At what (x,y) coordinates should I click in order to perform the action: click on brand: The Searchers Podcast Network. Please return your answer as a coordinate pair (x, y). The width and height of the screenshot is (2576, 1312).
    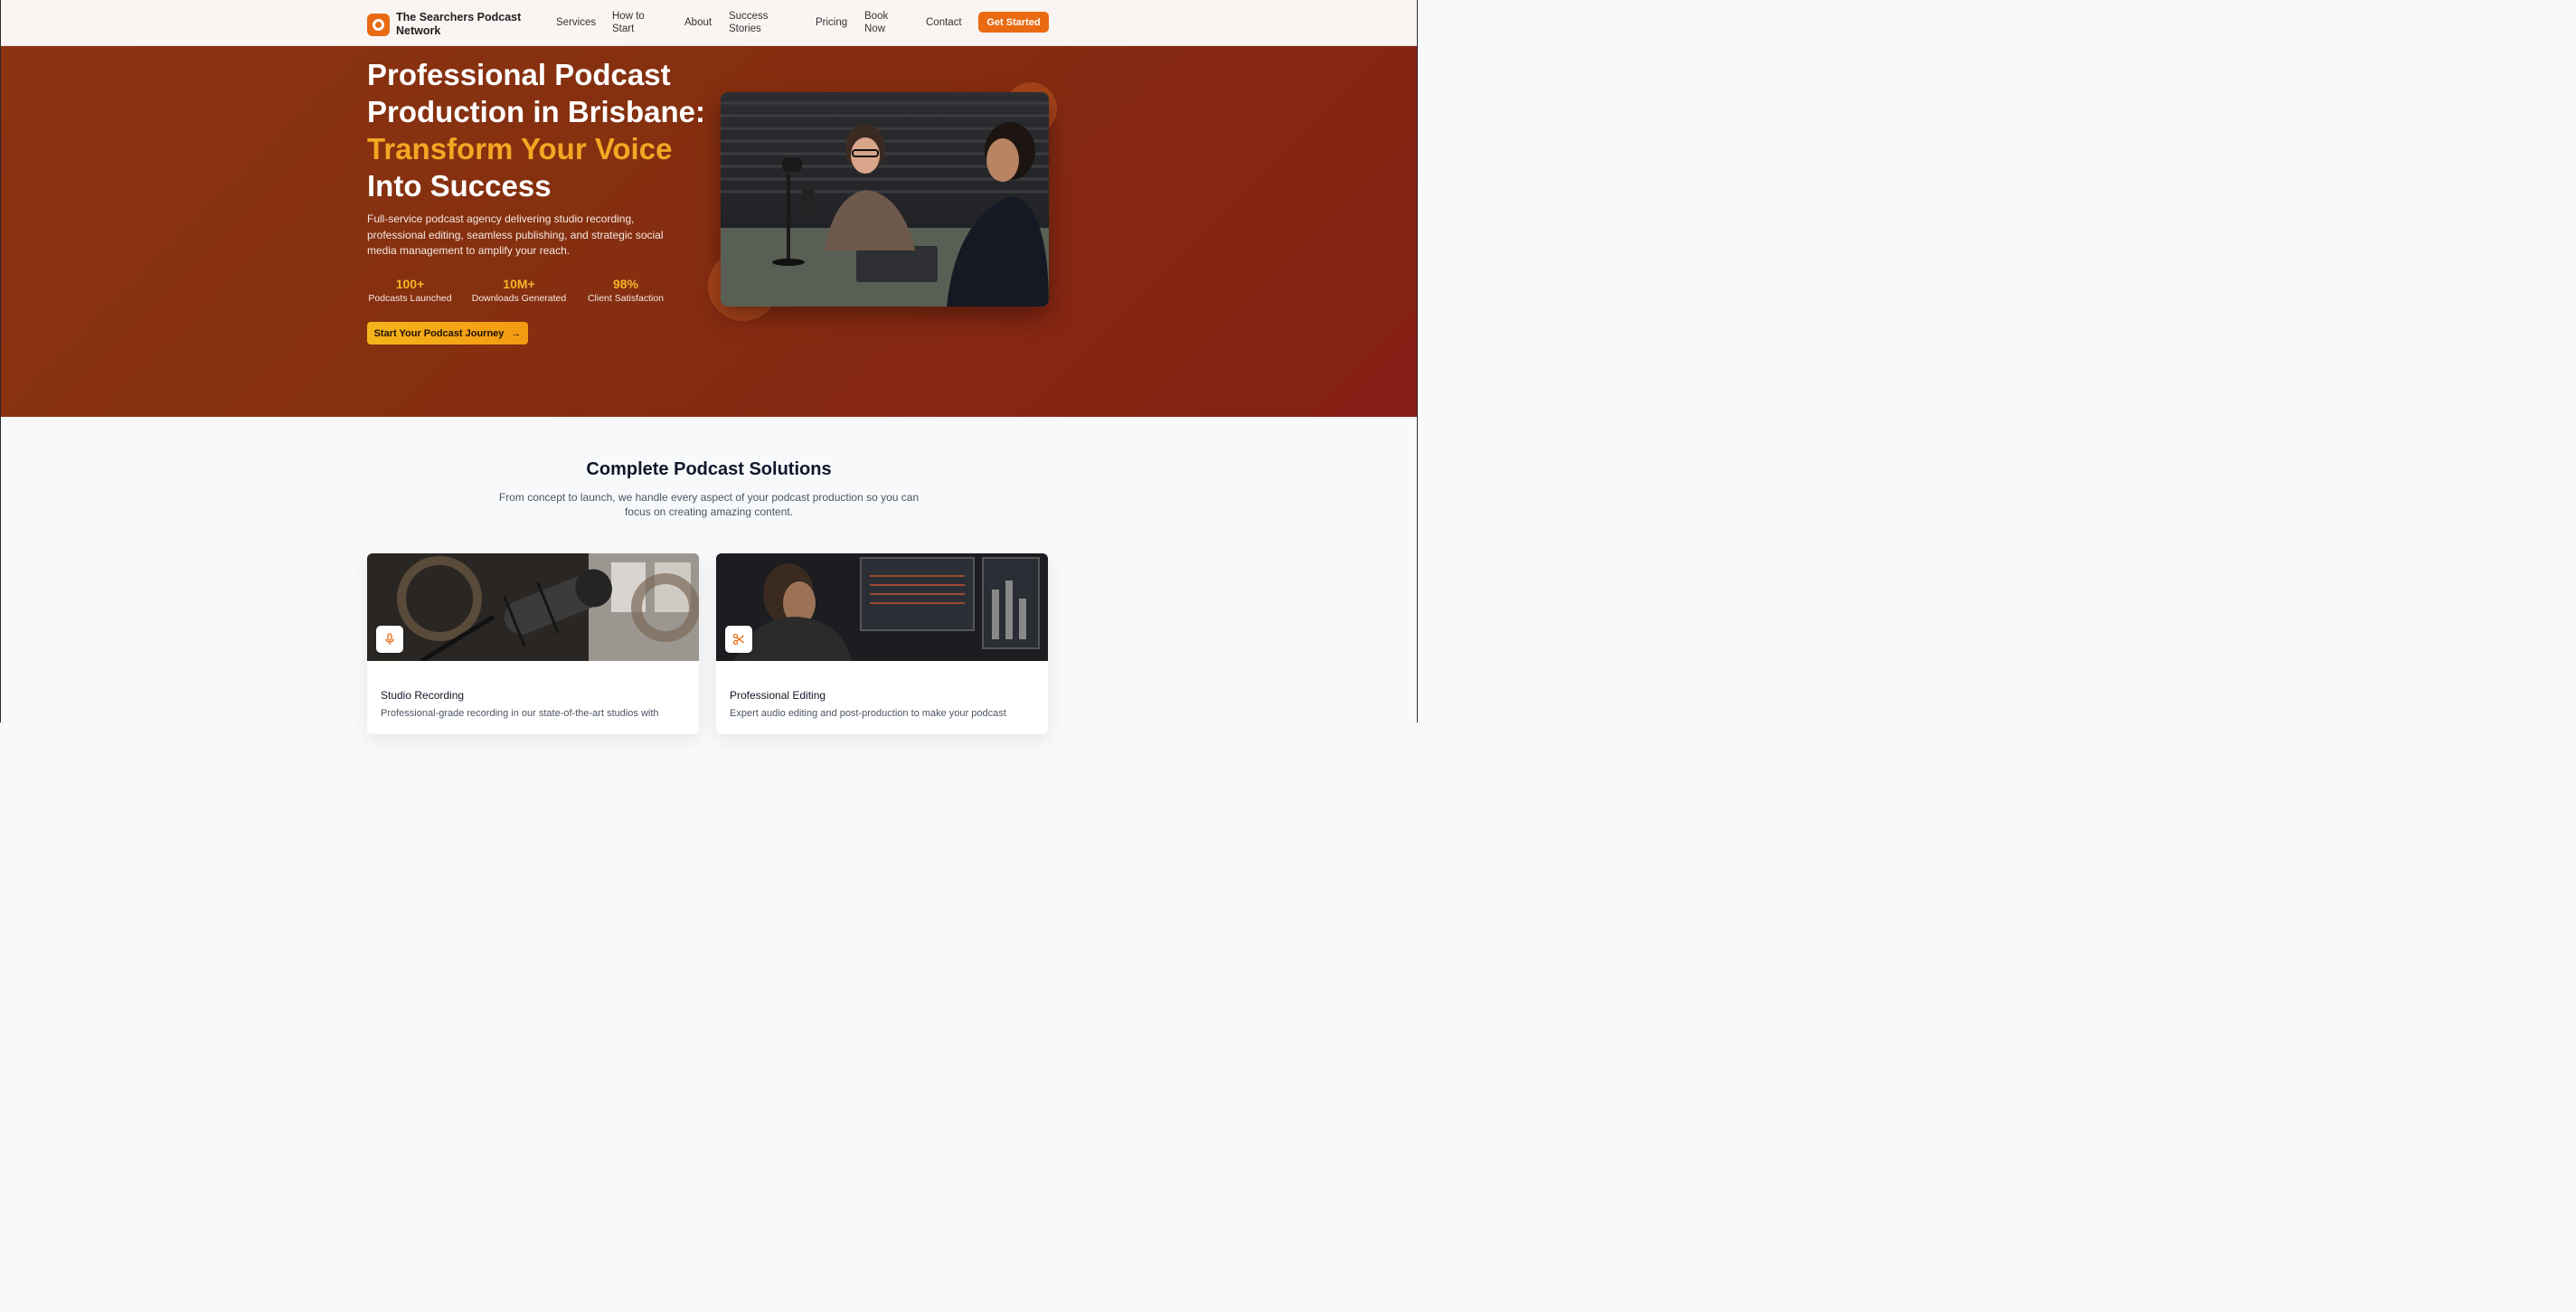
    Looking at the image, I should click on (449, 24).